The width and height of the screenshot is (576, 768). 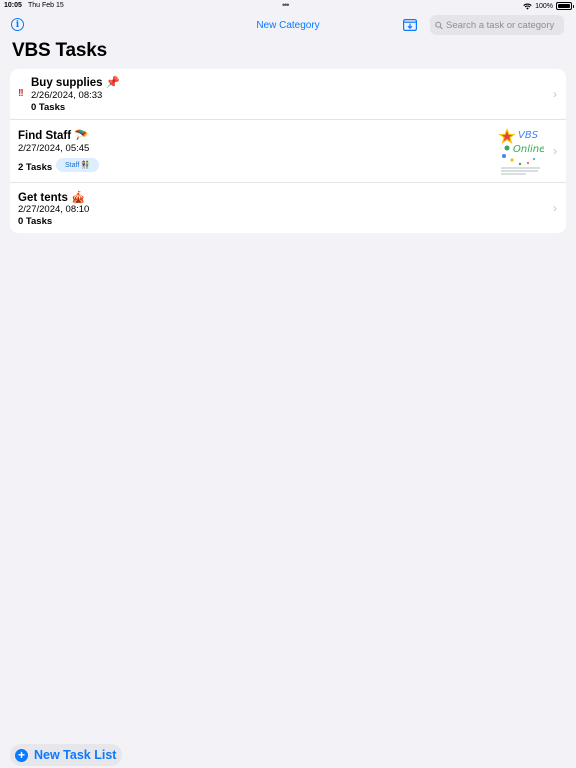 I want to click on status-right: 100%, so click(x=548, y=6).